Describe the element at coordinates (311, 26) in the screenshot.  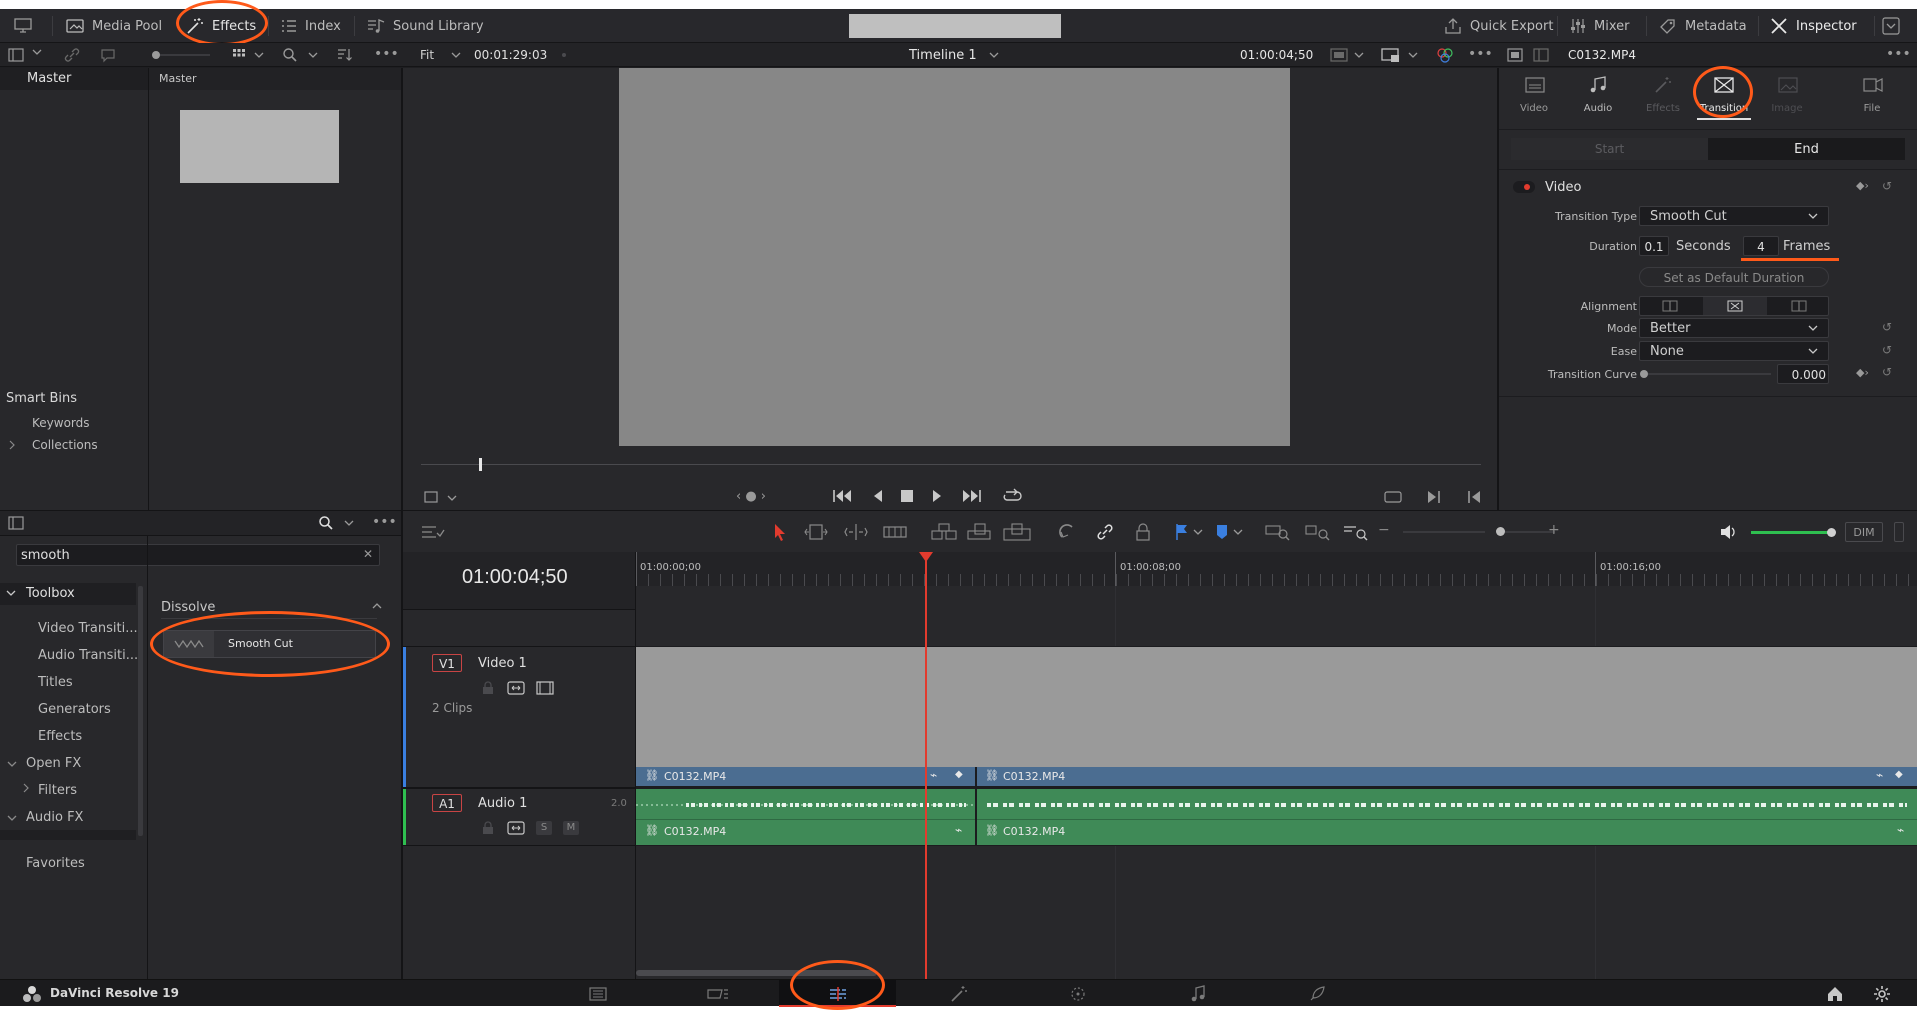
I see `index-button: Index` at that location.